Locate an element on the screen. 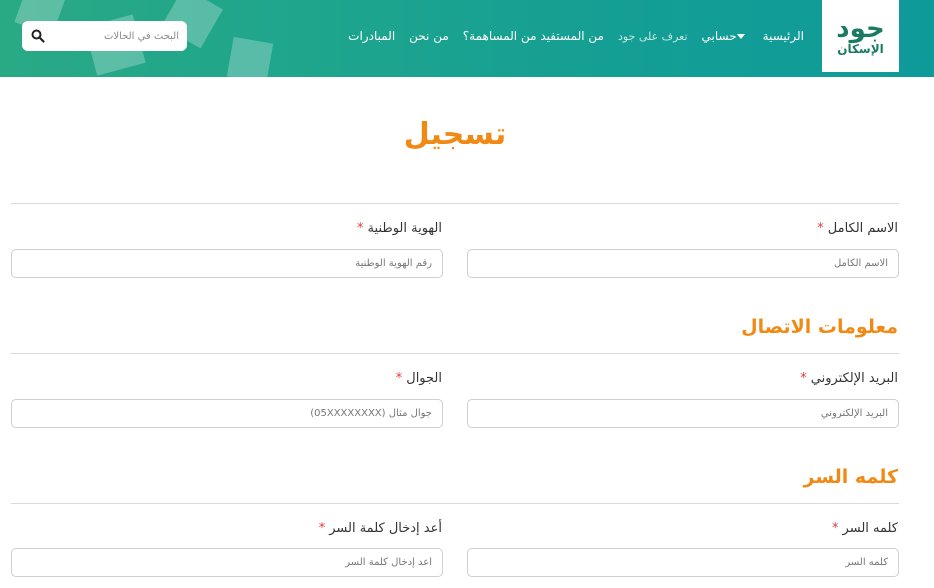 Image resolution: width=934 pixels, height=588 pixels. nav-about: تعرف على جود is located at coordinates (653, 36).